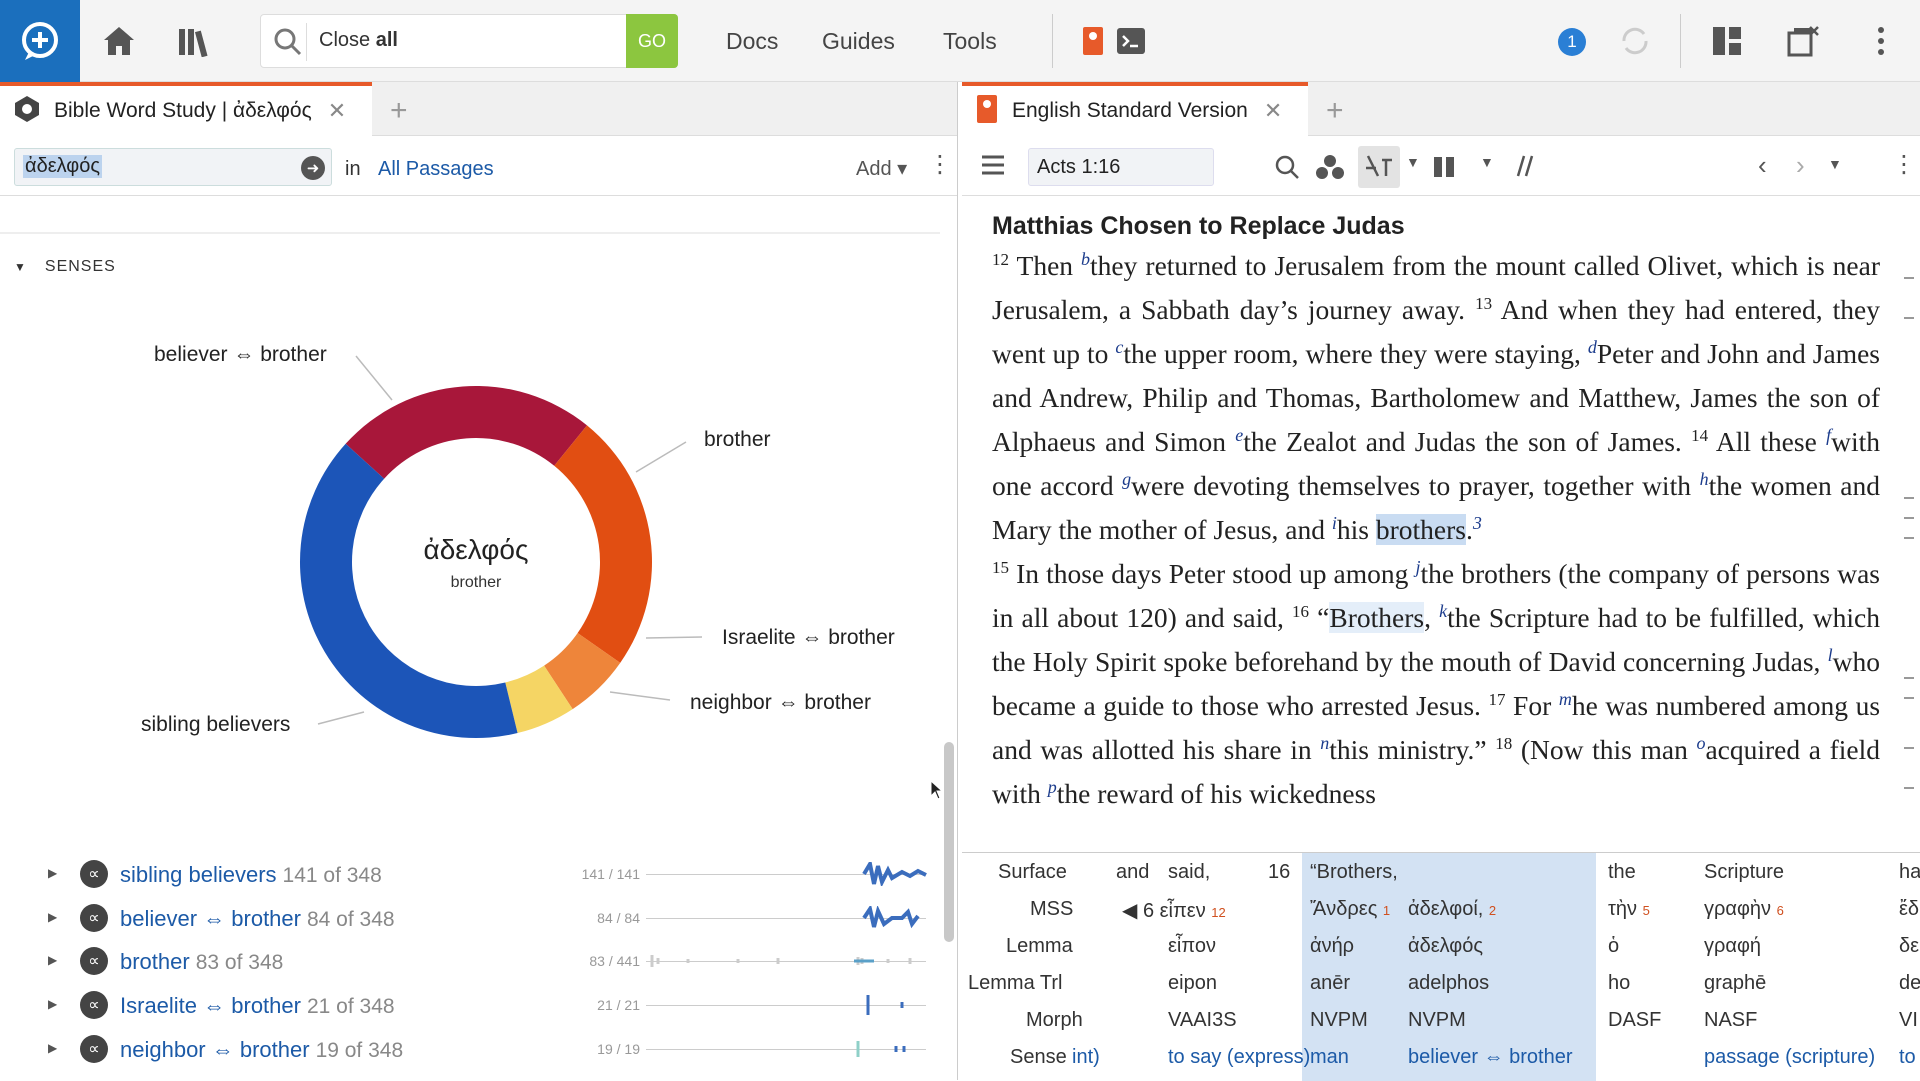 This screenshot has height=1081, width=1920. Describe the element at coordinates (470, 961) in the screenshot. I see `sense-row: ▶ ∝ brother 83 of 348 83 / 441` at that location.